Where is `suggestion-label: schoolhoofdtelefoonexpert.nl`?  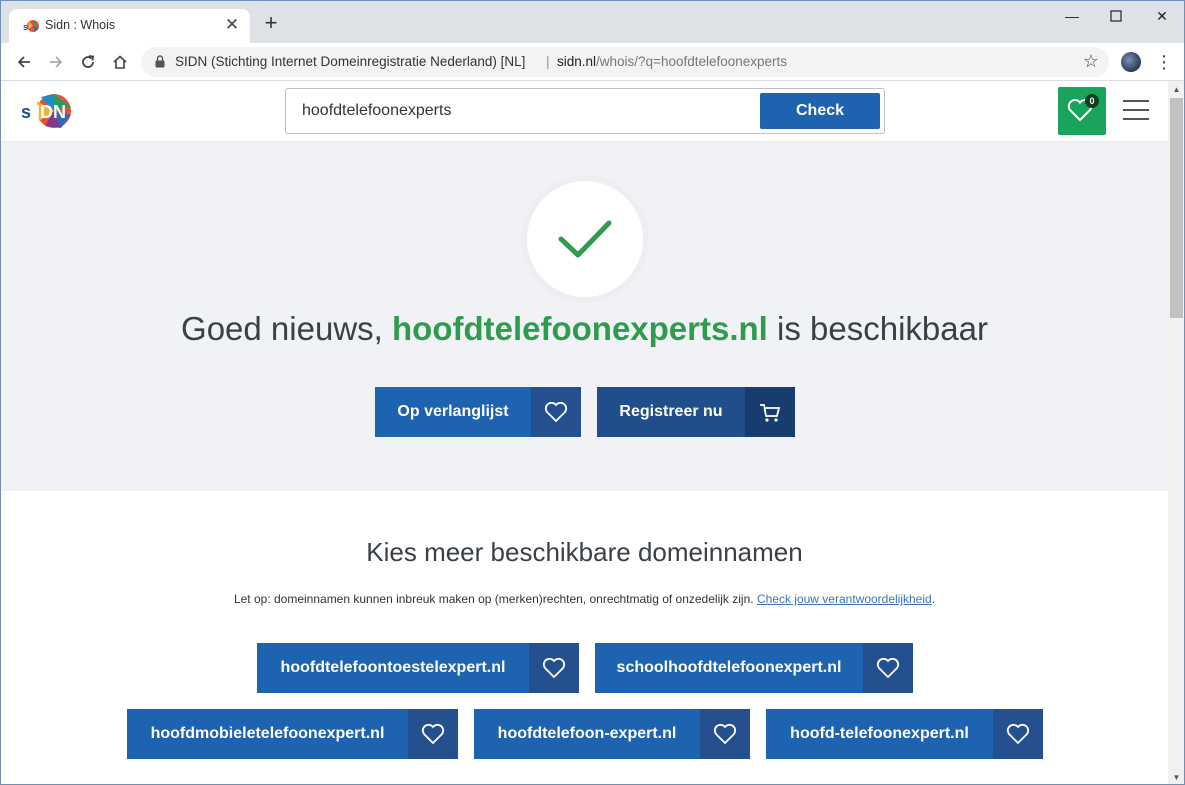
suggestion-label: schoolhoofdtelefoonexpert.nl is located at coordinates (729, 668).